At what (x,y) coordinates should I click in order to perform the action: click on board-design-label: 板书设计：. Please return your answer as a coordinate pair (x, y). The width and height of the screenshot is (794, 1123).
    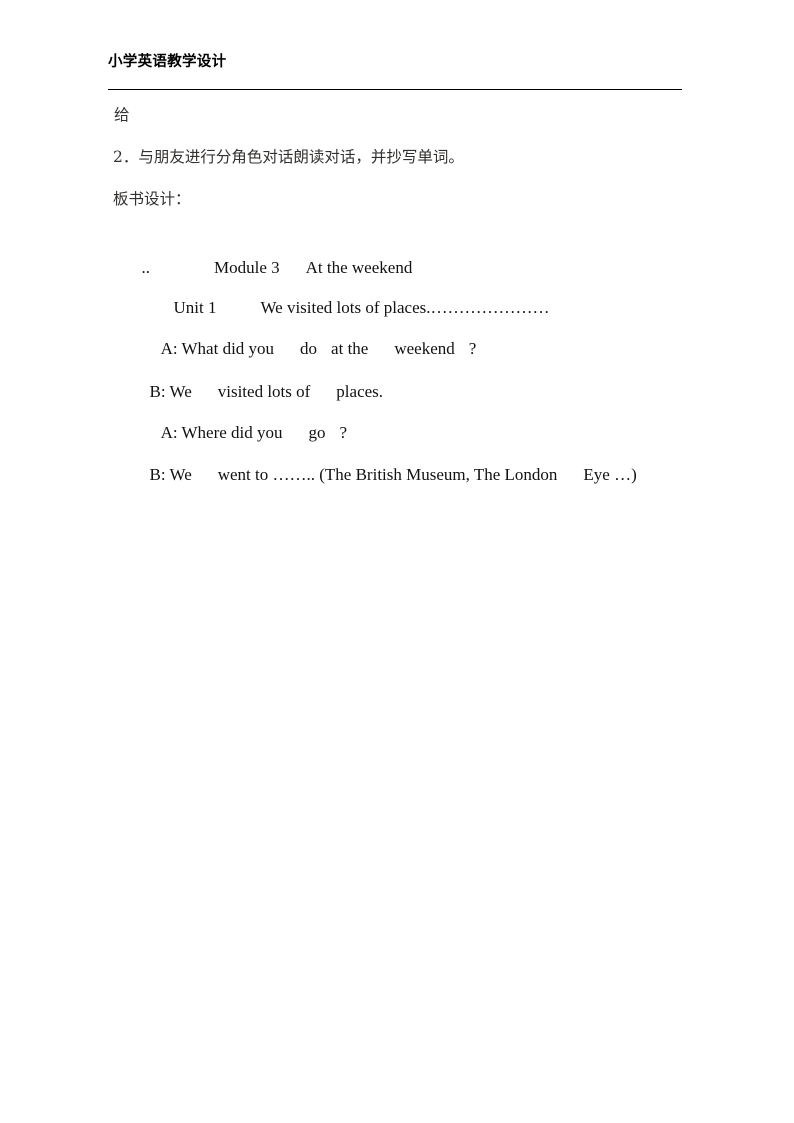
    Looking at the image, I should click on (152, 199).